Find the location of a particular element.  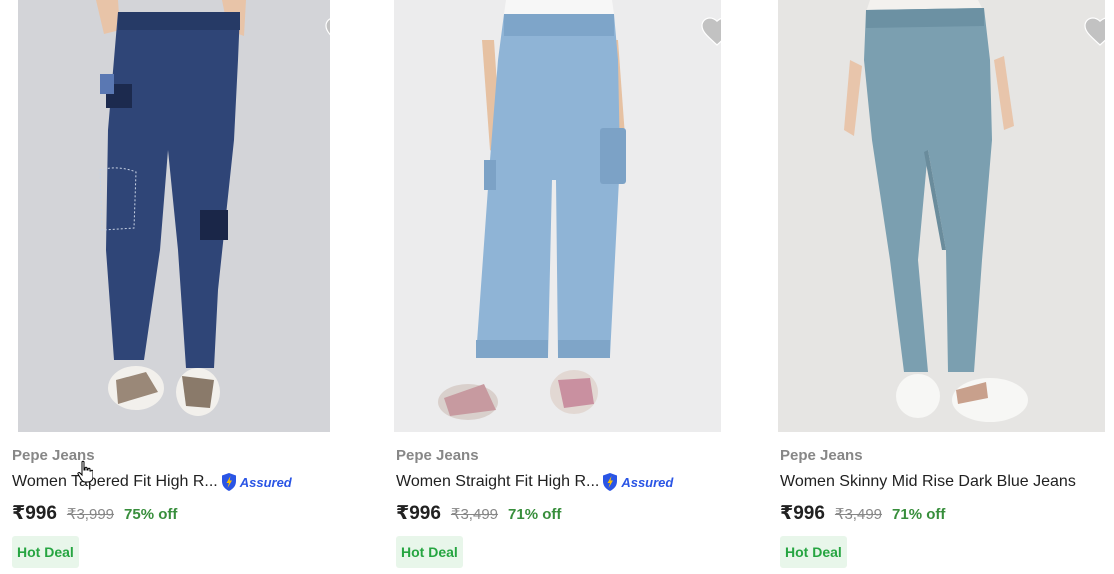

discount-percent: 75% off is located at coordinates (151, 514).